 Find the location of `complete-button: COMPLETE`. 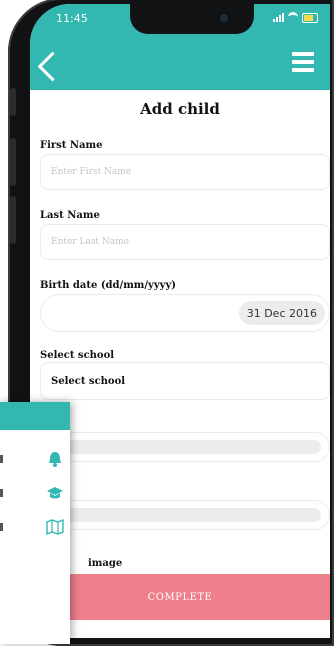

complete-button: COMPLETE is located at coordinates (180, 597).